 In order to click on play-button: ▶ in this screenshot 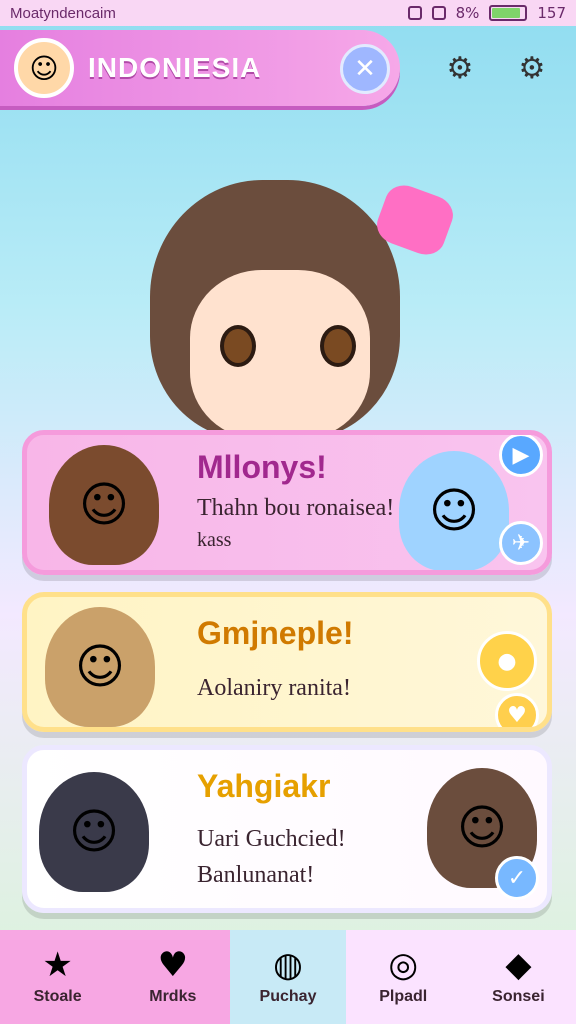, I will do `click(521, 456)`.